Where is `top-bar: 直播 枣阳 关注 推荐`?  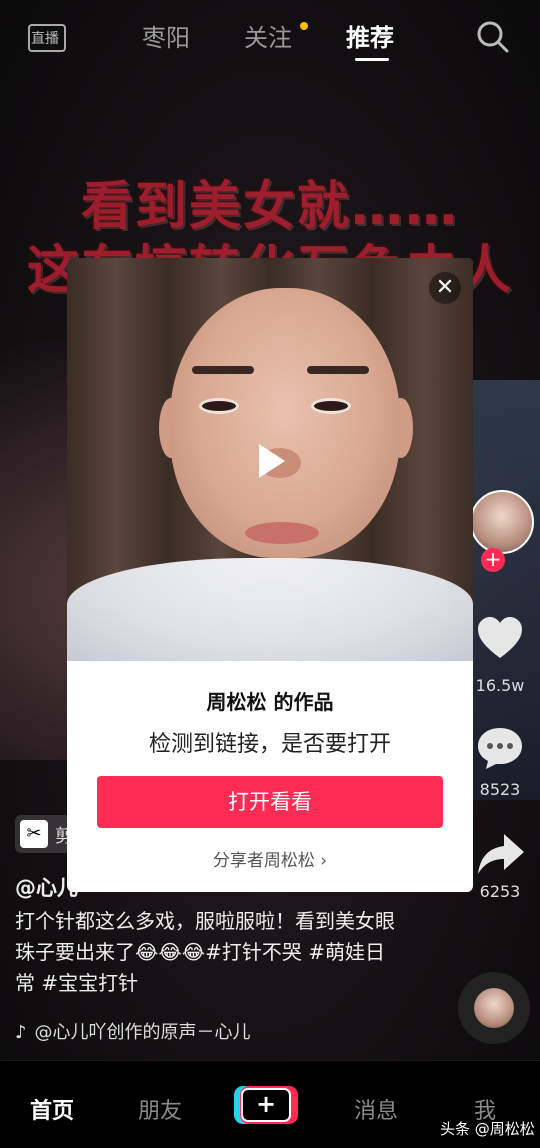
top-bar: 直播 枣阳 关注 推荐 is located at coordinates (270, 37).